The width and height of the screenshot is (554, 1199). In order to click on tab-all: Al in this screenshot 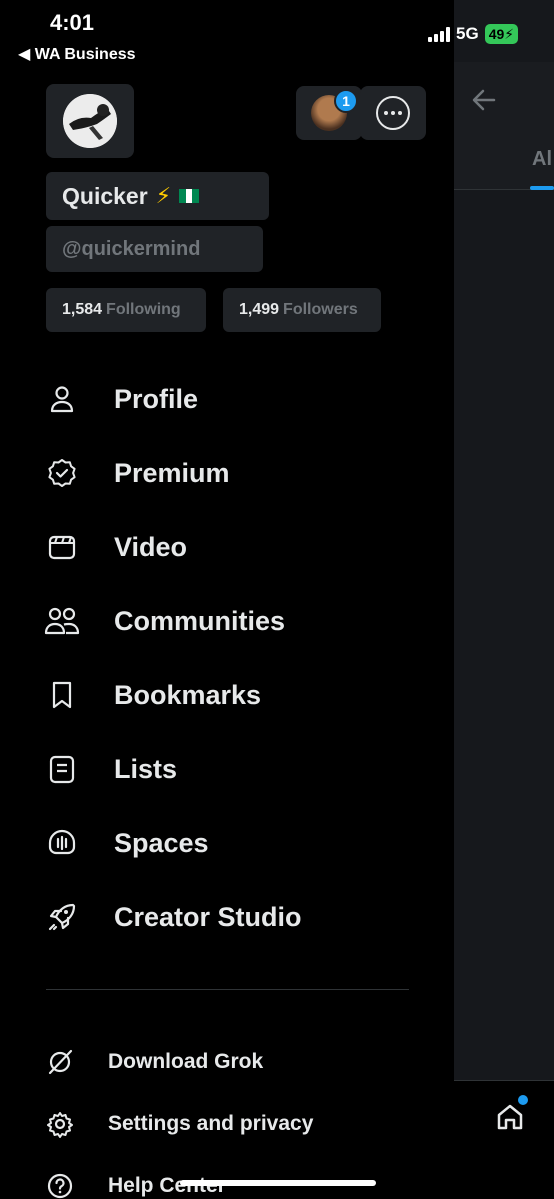, I will do `click(542, 159)`.